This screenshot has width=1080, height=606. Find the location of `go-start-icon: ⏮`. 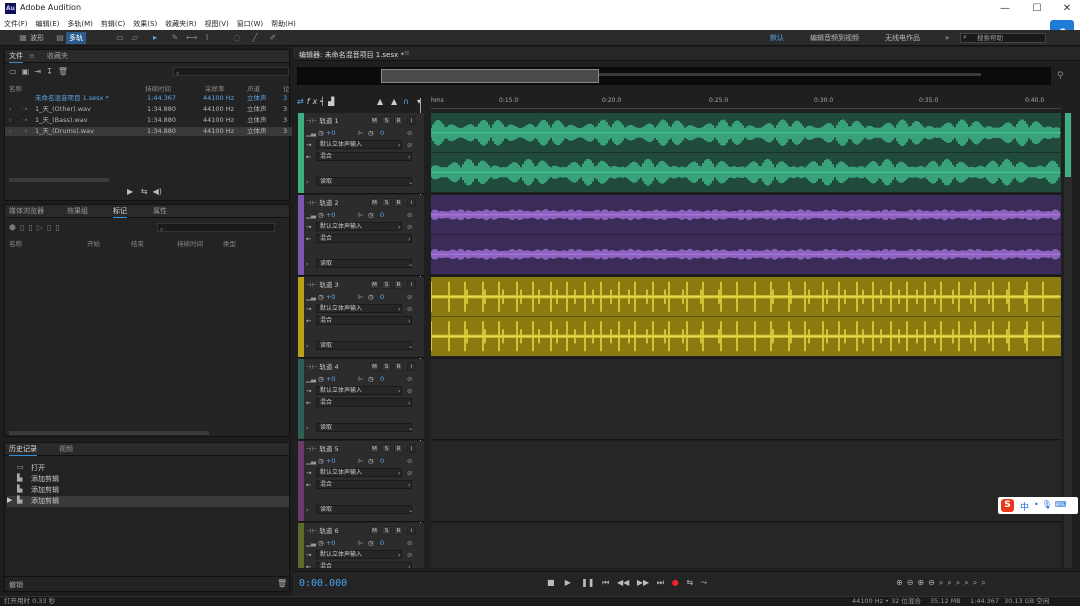

go-start-icon: ⏮ is located at coordinates (605, 582).